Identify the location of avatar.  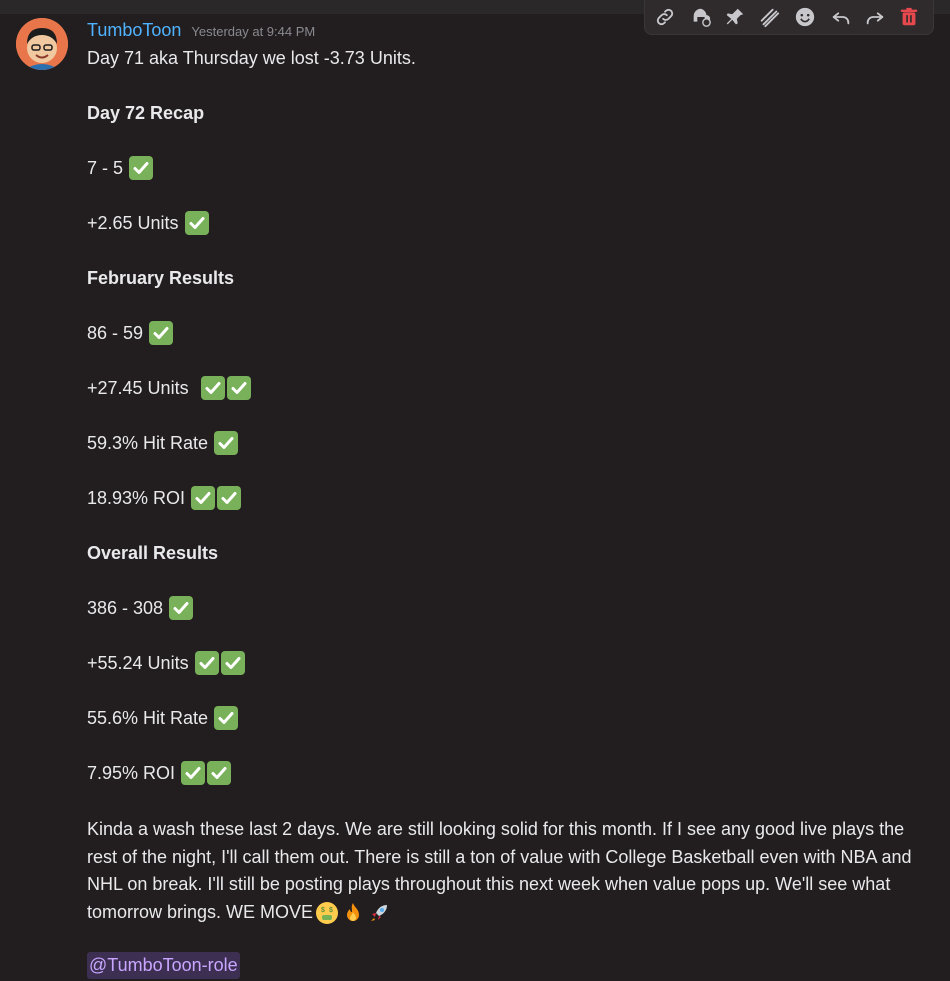
(42, 44).